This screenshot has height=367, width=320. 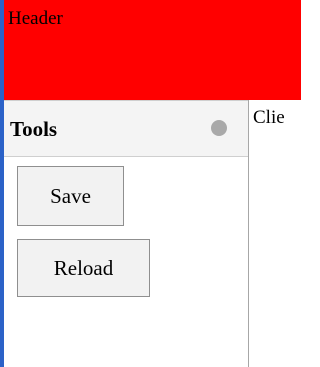 I want to click on save-button: Save, so click(x=70, y=196).